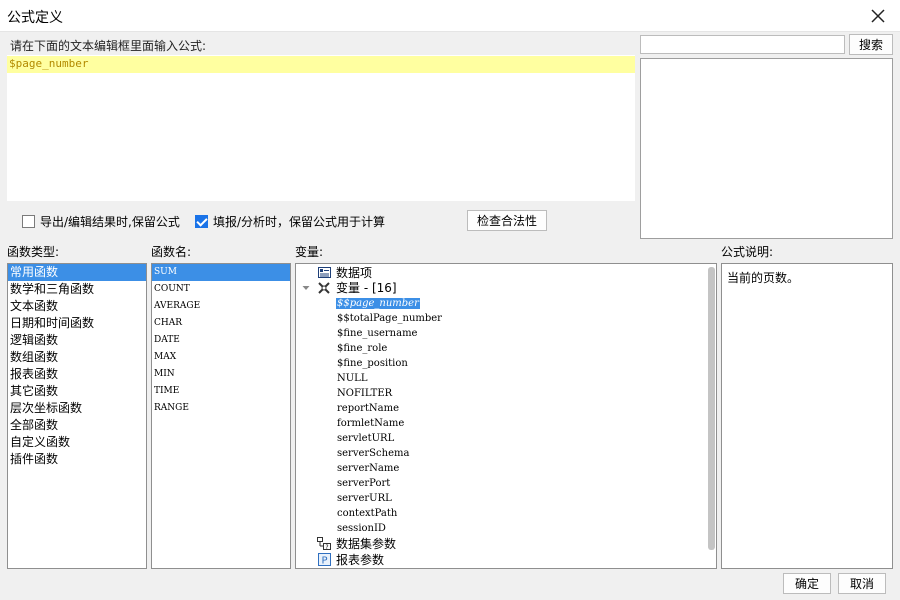 Image resolution: width=900 pixels, height=600 pixels. I want to click on variable-item-label: serverURL, so click(364, 498).